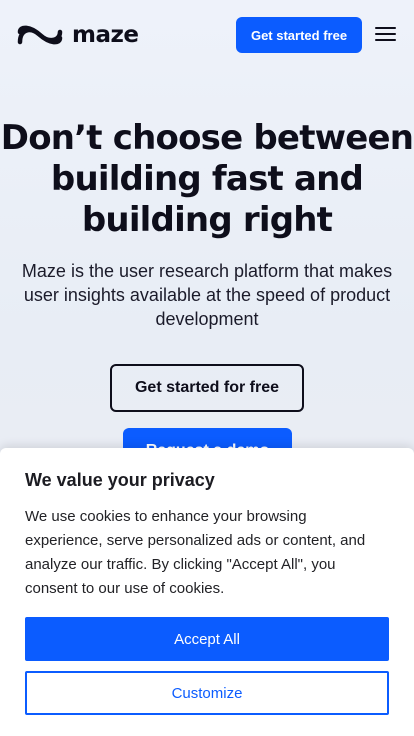 The image size is (414, 736). Describe the element at coordinates (40, 35) in the screenshot. I see `maze-logo-icon` at that location.